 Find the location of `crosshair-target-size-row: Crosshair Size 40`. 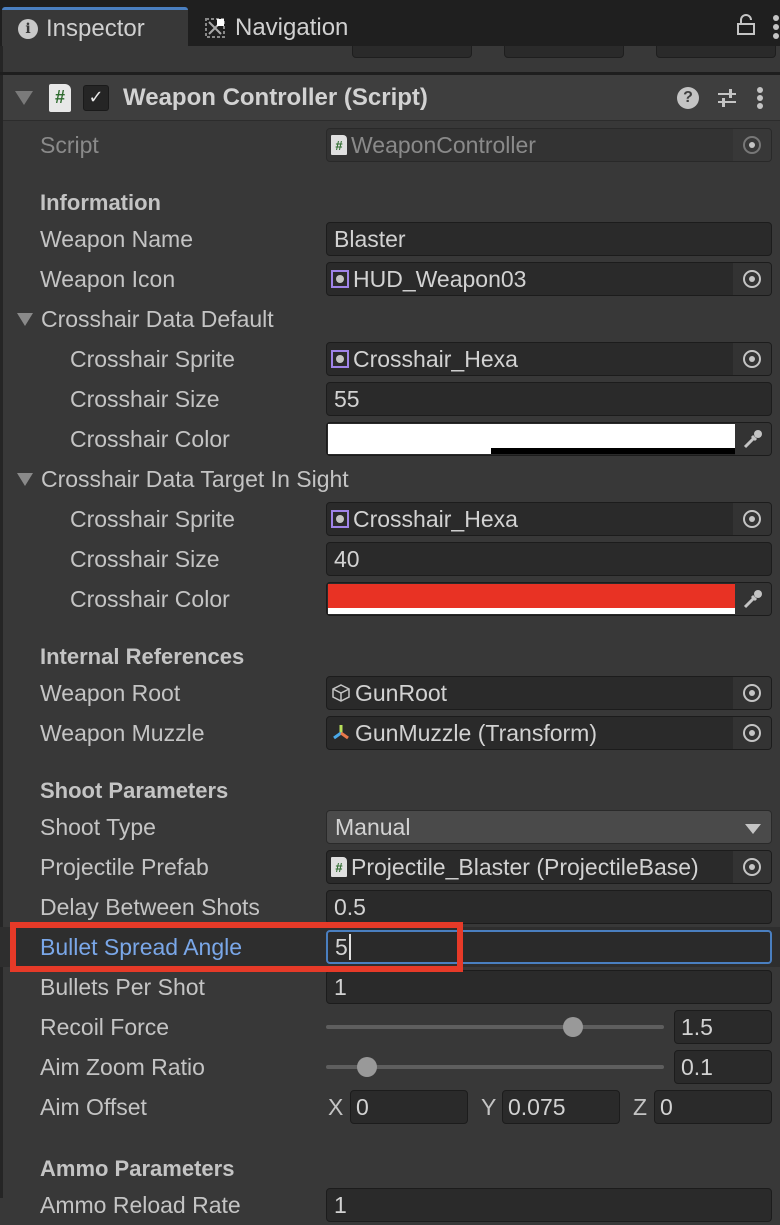

crosshair-target-size-row: Crosshair Size 40 is located at coordinates (390, 559).